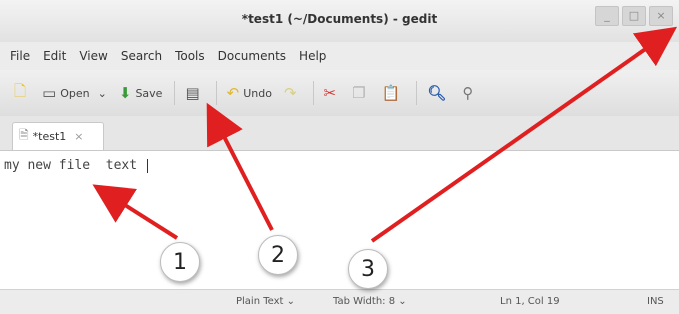 The image size is (679, 314). I want to click on menu-edit: Edit, so click(54, 56).